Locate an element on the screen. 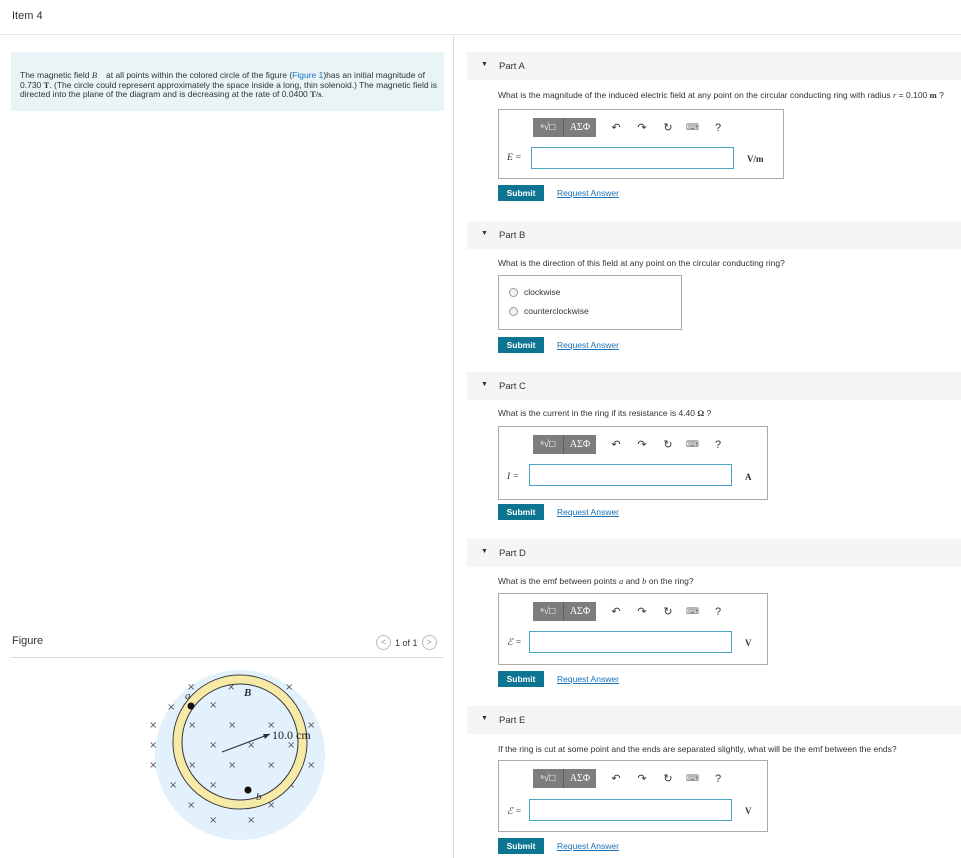 This screenshot has width=961, height=858. part-d-request-answer-link: Request Answer is located at coordinates (588, 679).